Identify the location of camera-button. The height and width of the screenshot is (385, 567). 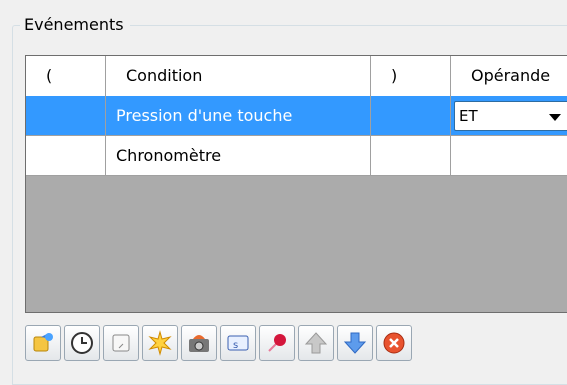
(199, 343).